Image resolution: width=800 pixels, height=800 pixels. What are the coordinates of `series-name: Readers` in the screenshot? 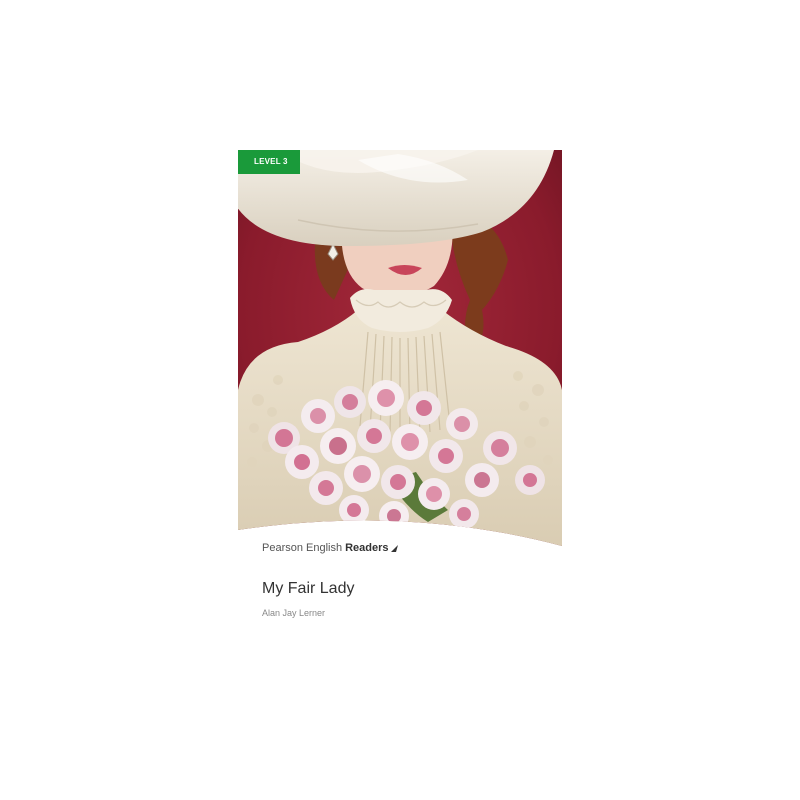 It's located at (367, 548).